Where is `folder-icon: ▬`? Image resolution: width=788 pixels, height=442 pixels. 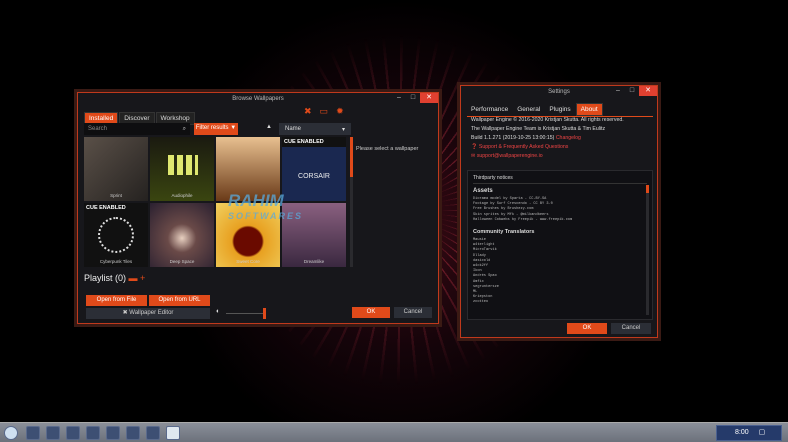 folder-icon: ▬ is located at coordinates (133, 278).